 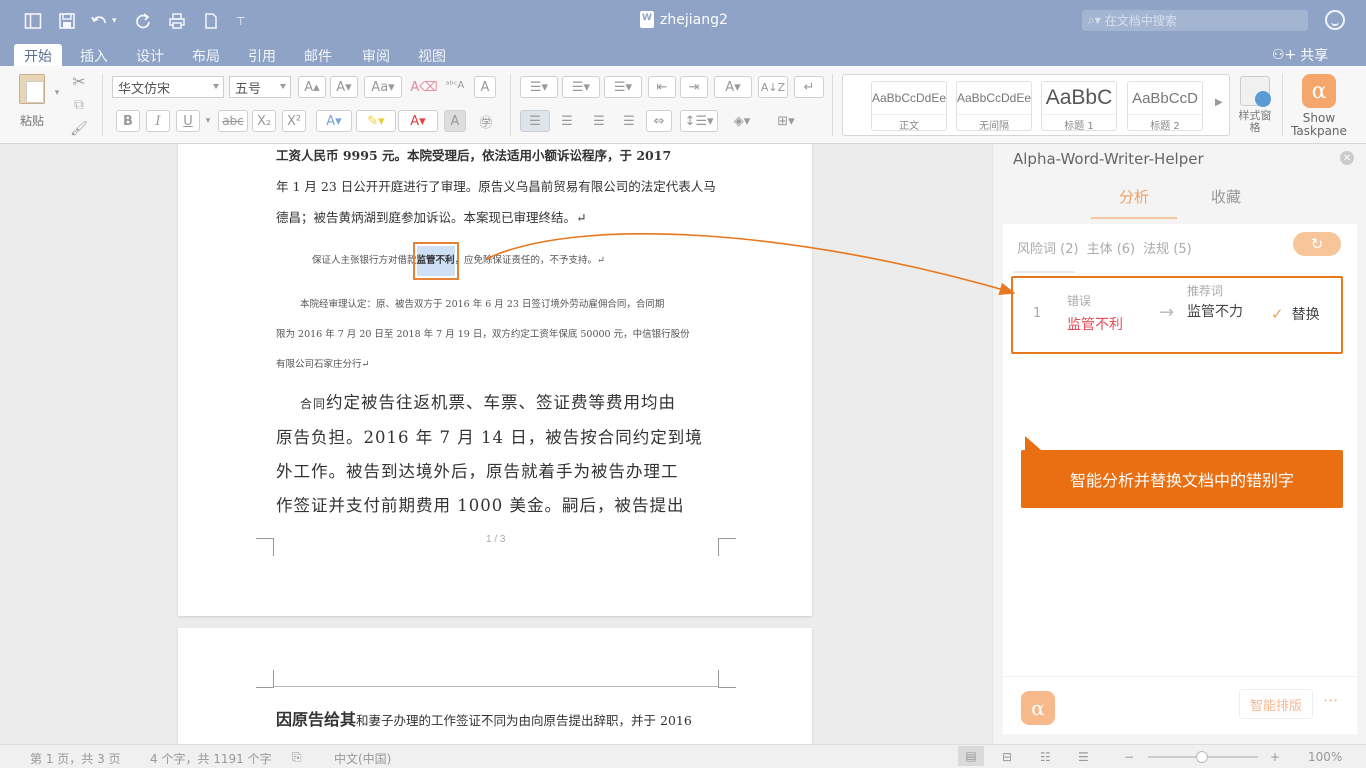 I want to click on borders-icon: ⊞▾, so click(x=786, y=121).